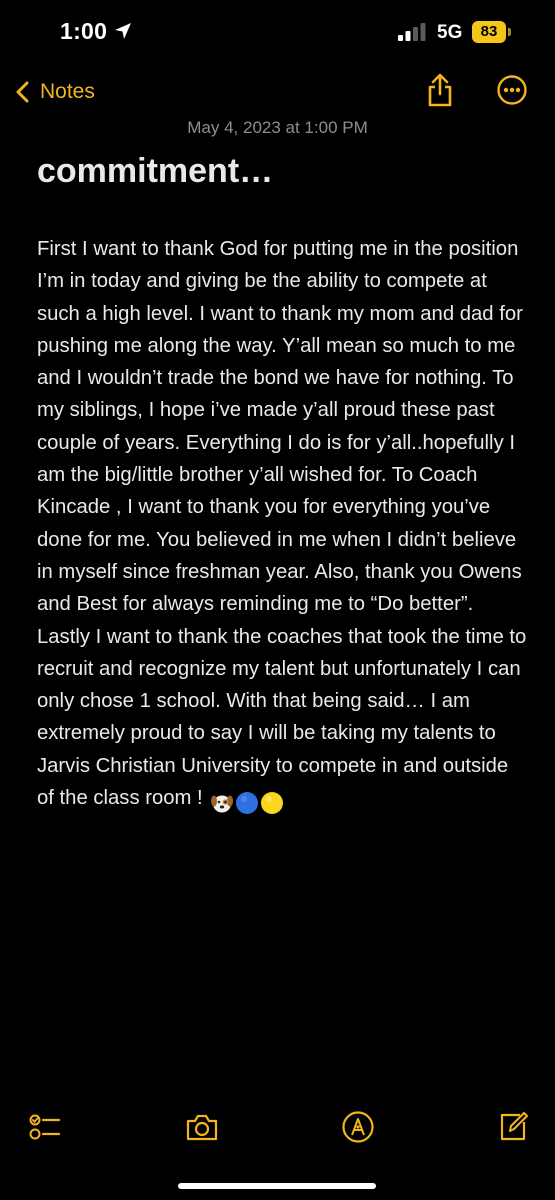  What do you see at coordinates (67, 91) in the screenshot?
I see `back-label: Notes` at bounding box center [67, 91].